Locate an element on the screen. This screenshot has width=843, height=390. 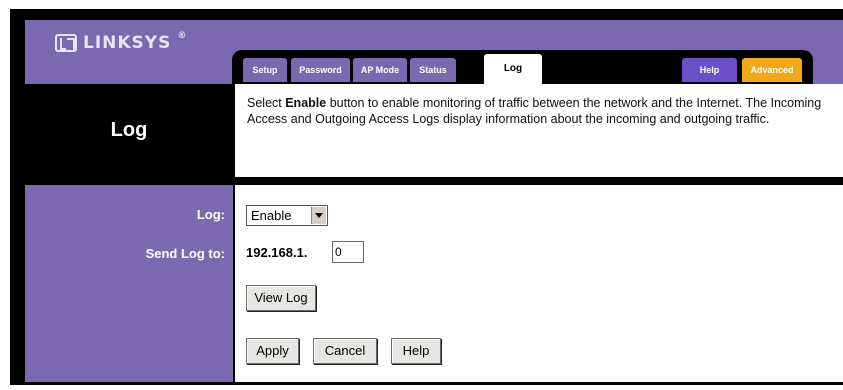
apply-button: Apply is located at coordinates (272, 351).